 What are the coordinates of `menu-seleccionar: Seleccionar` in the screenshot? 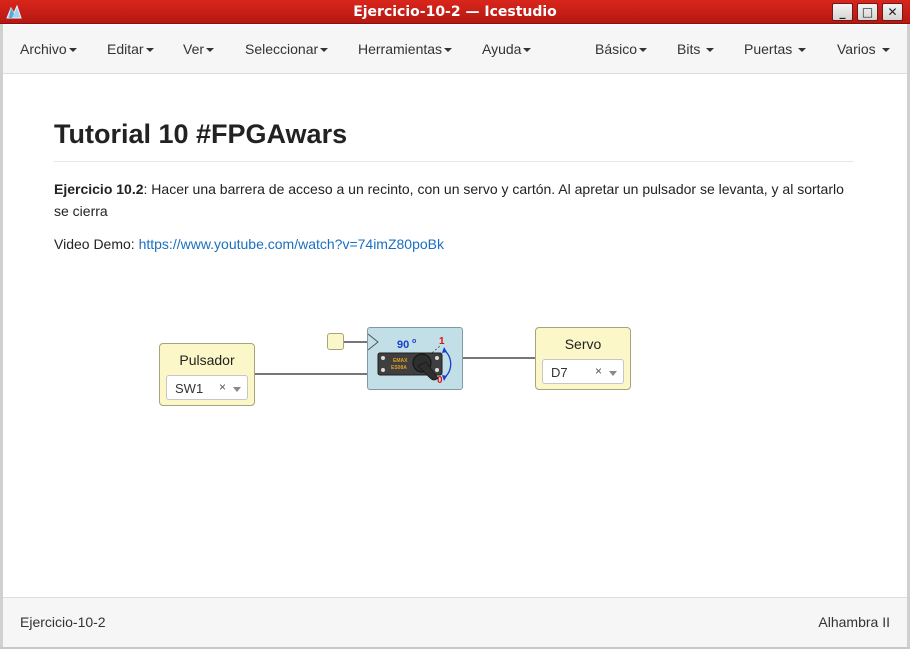 It's located at (287, 49).